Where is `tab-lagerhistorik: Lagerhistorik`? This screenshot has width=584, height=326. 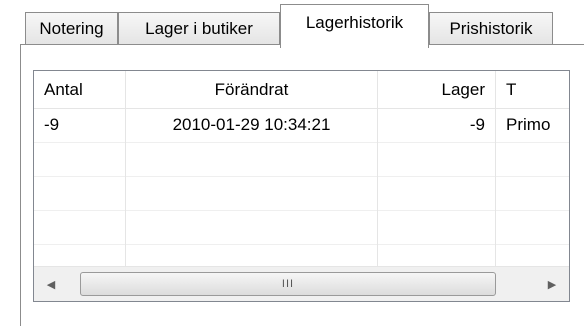
tab-lagerhistorik: Lagerhistorik is located at coordinates (354, 26).